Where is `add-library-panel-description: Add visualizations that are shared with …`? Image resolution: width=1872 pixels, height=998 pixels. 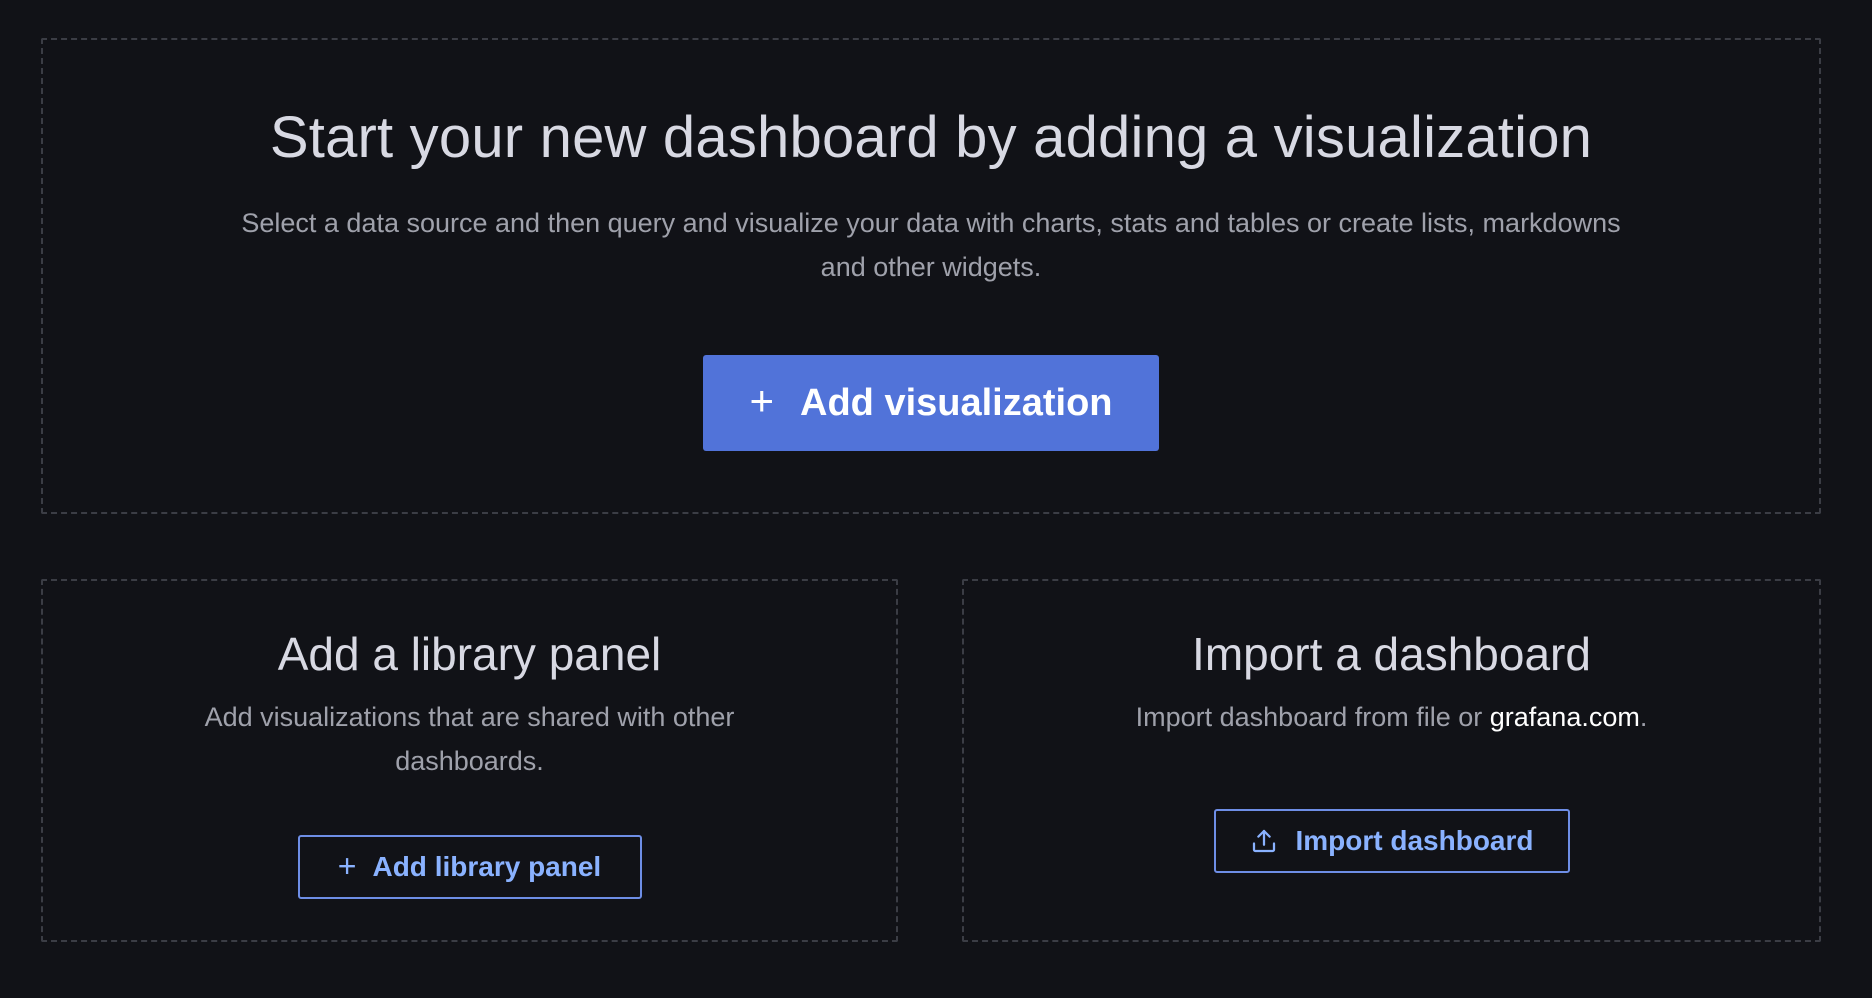
add-library-panel-description: Add visualizations that are shared with … is located at coordinates (469, 739).